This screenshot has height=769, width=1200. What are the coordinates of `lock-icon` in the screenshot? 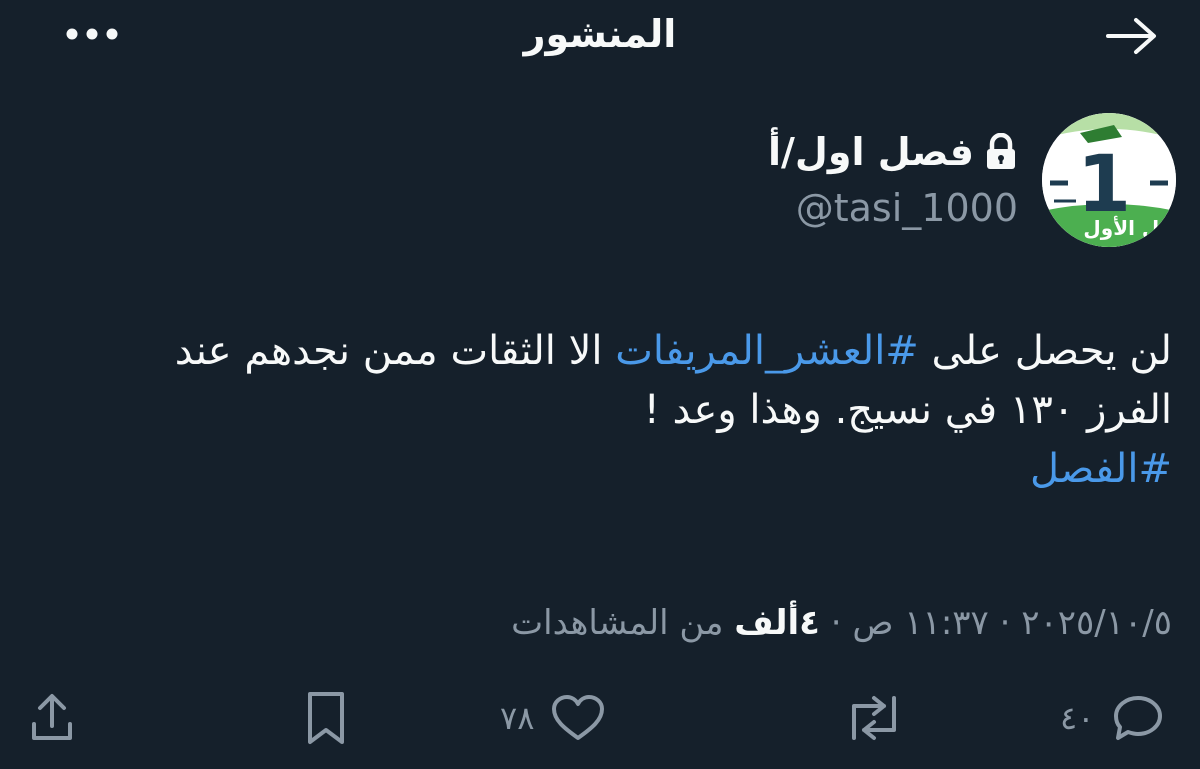 It's located at (1001, 151).